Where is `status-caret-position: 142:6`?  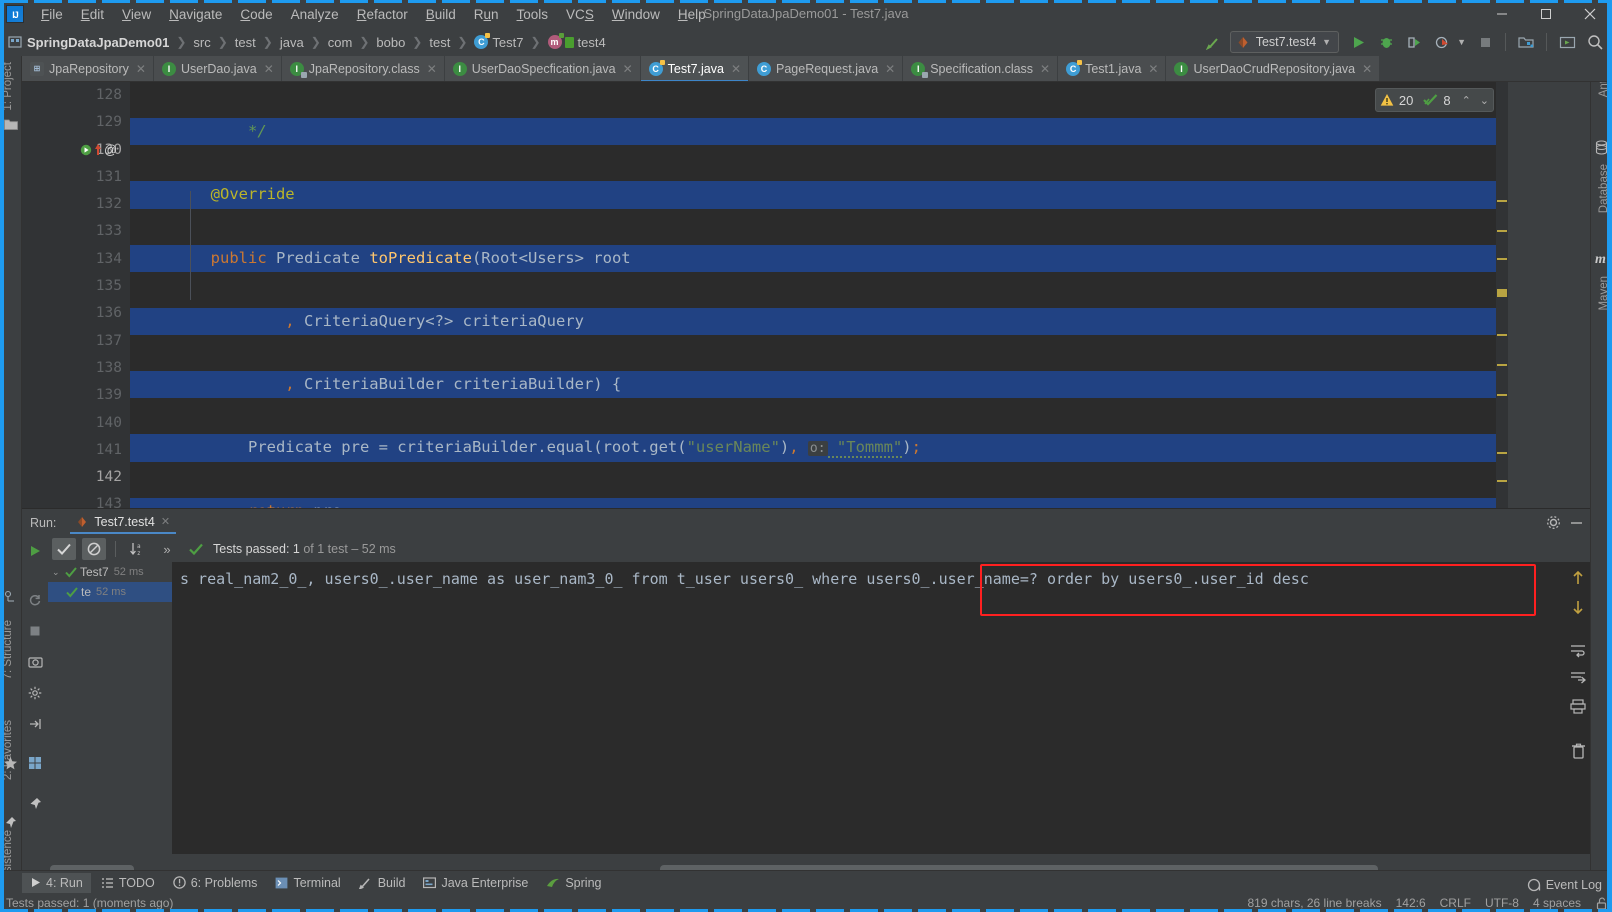 status-caret-position: 142:6 is located at coordinates (1411, 903).